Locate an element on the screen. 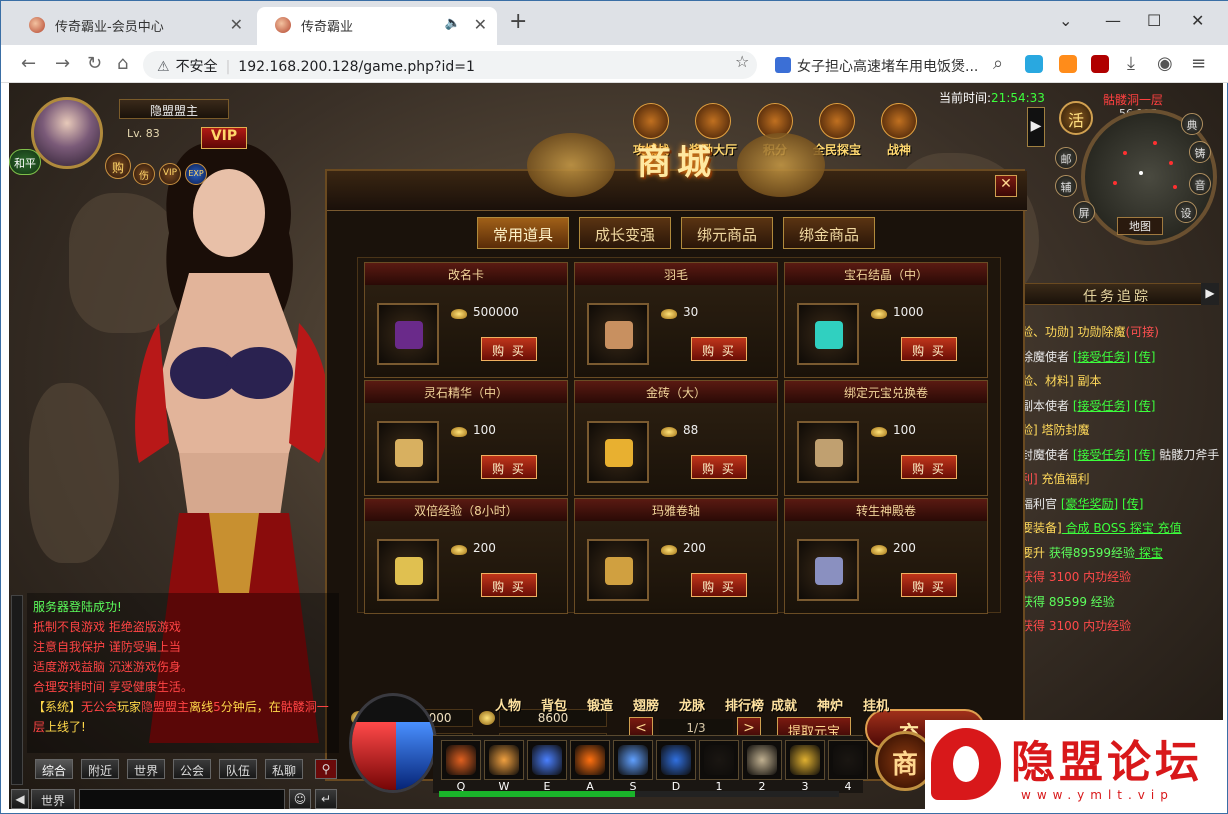  quest-text: [豪华奖励] is located at coordinates (1089, 504).